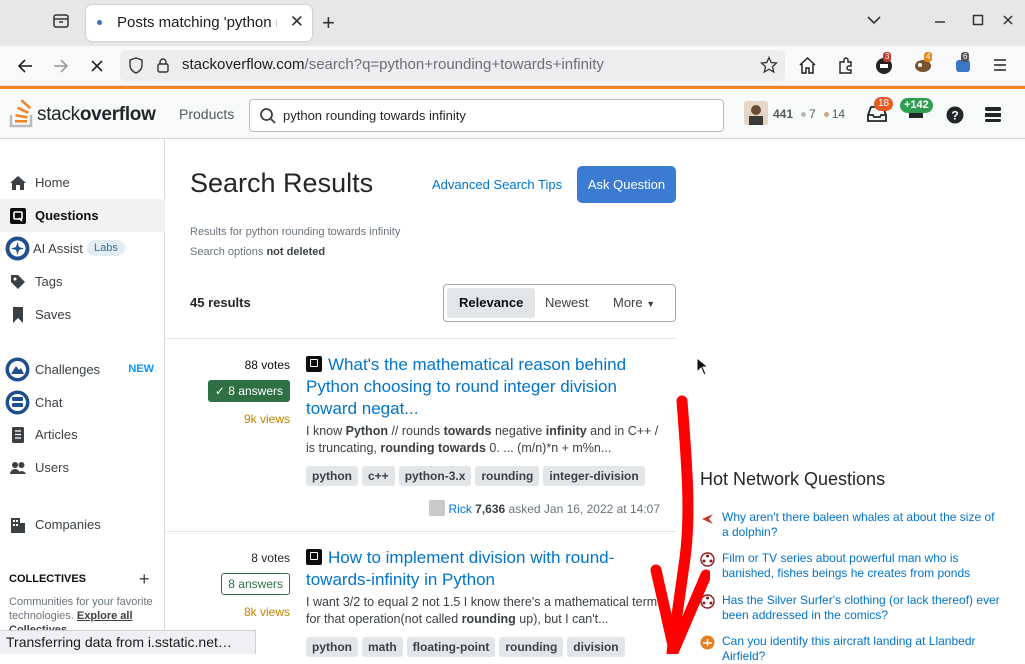  What do you see at coordinates (52, 467) in the screenshot?
I see `sidebar-item-label: Users` at bounding box center [52, 467].